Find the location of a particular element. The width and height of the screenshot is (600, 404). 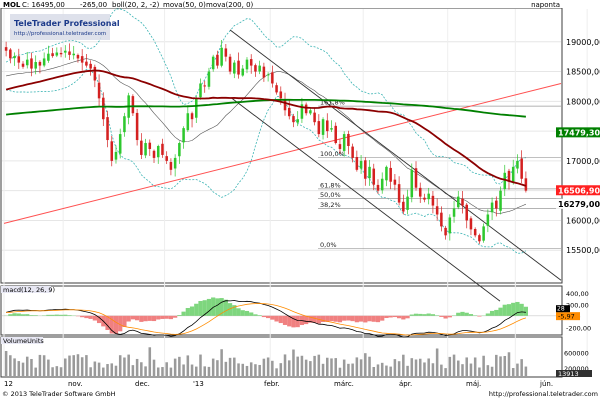

last-close-value-label: 16506,90 is located at coordinates (579, 190).